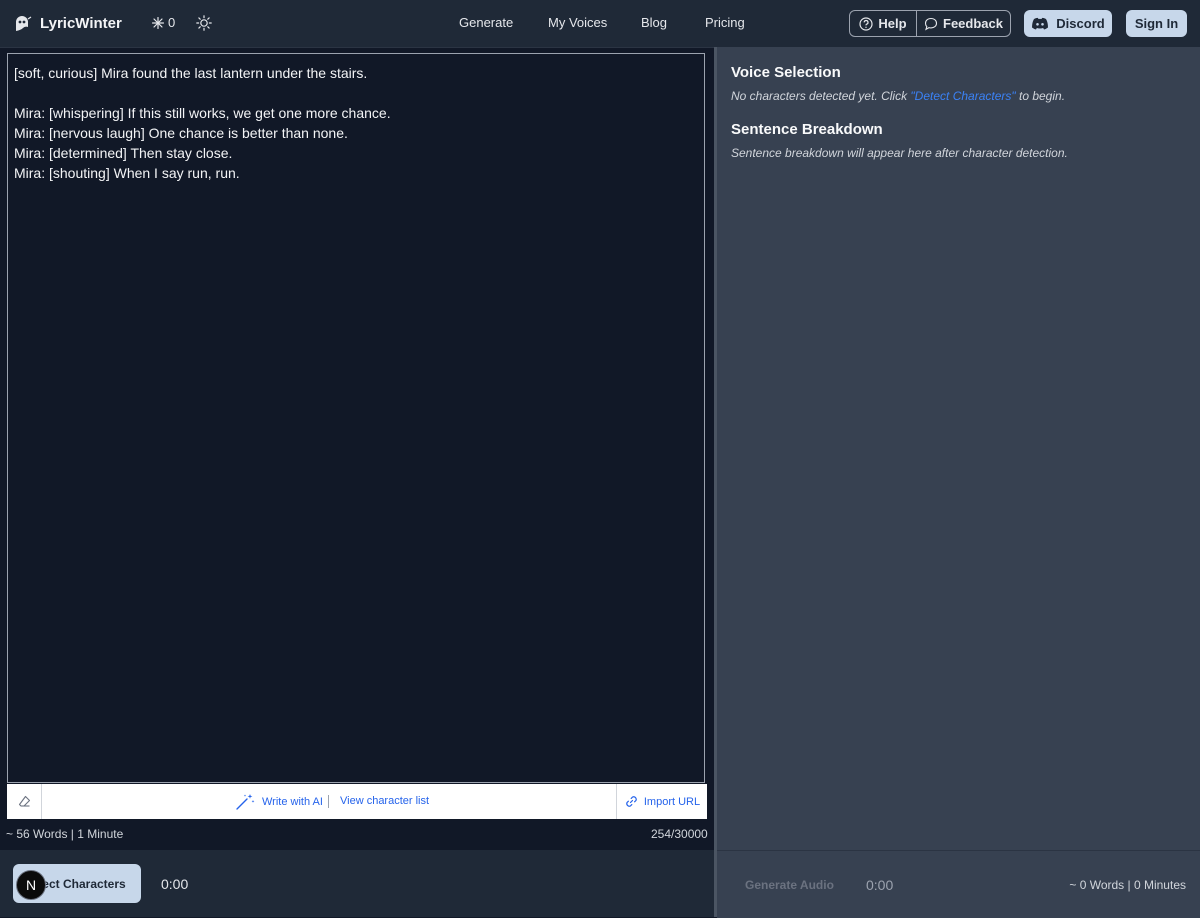 The image size is (1200, 918). I want to click on write-with-ai-button: Write with AI, so click(279, 802).